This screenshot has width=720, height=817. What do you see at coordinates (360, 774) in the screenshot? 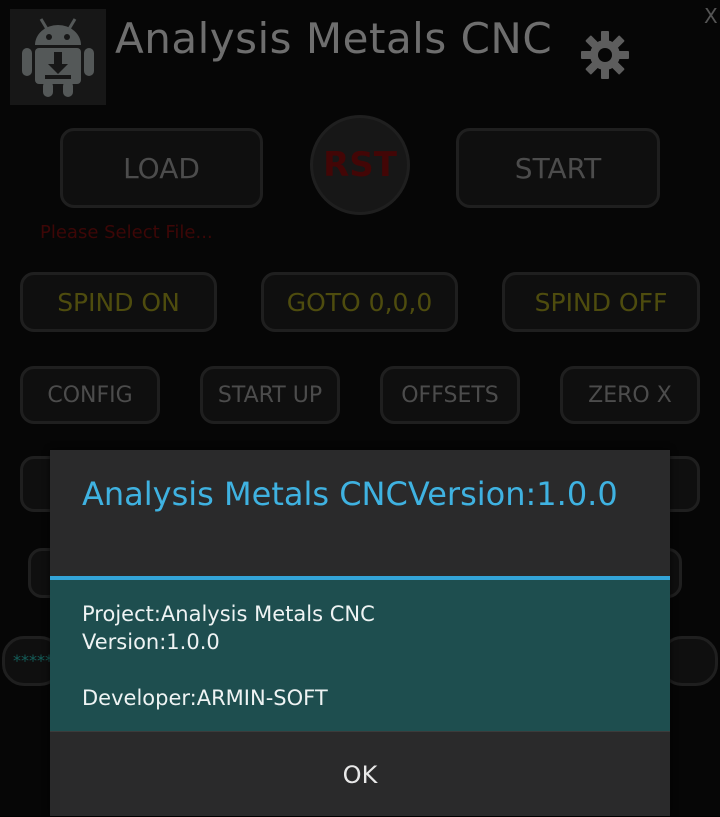
I see `ok-button: OK` at bounding box center [360, 774].